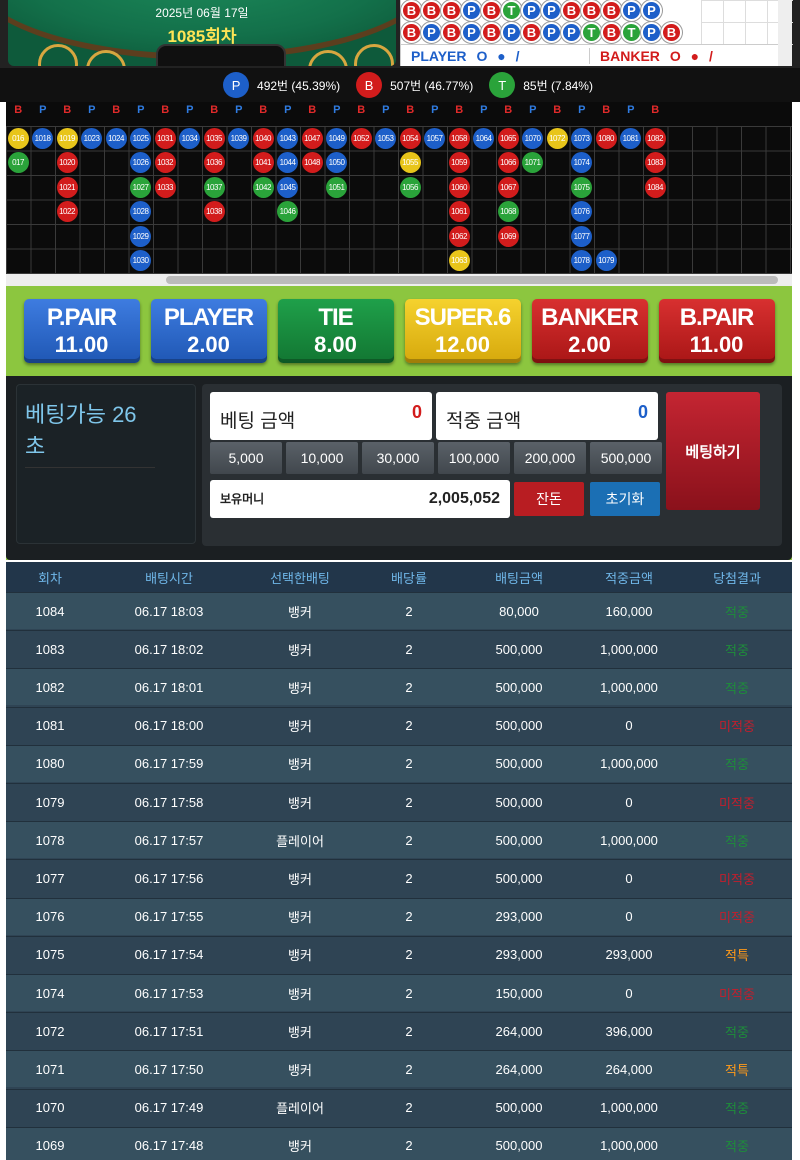  I want to click on road-cell: 1065, so click(508, 138).